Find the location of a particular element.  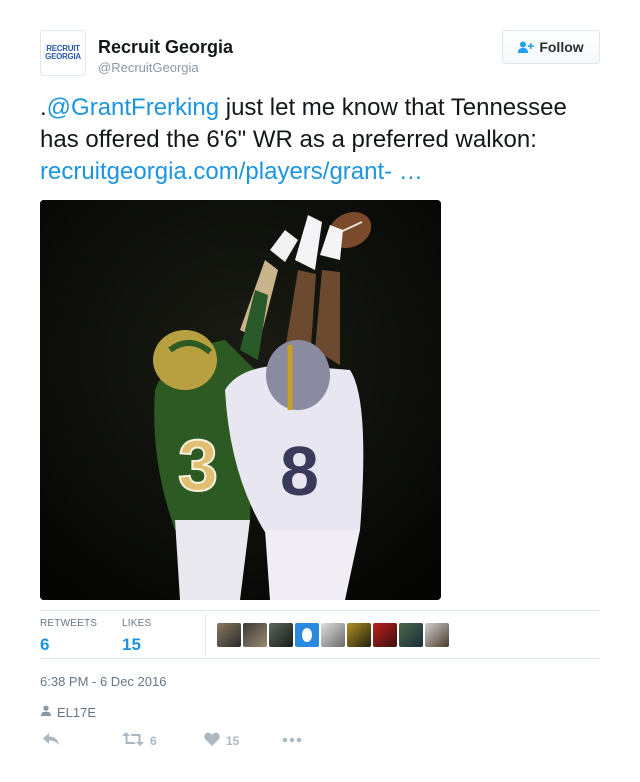

follow-user-icon is located at coordinates (526, 47).